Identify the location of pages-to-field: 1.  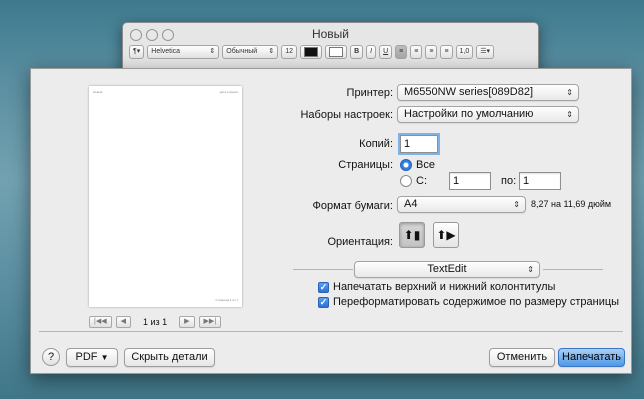
(540, 181).